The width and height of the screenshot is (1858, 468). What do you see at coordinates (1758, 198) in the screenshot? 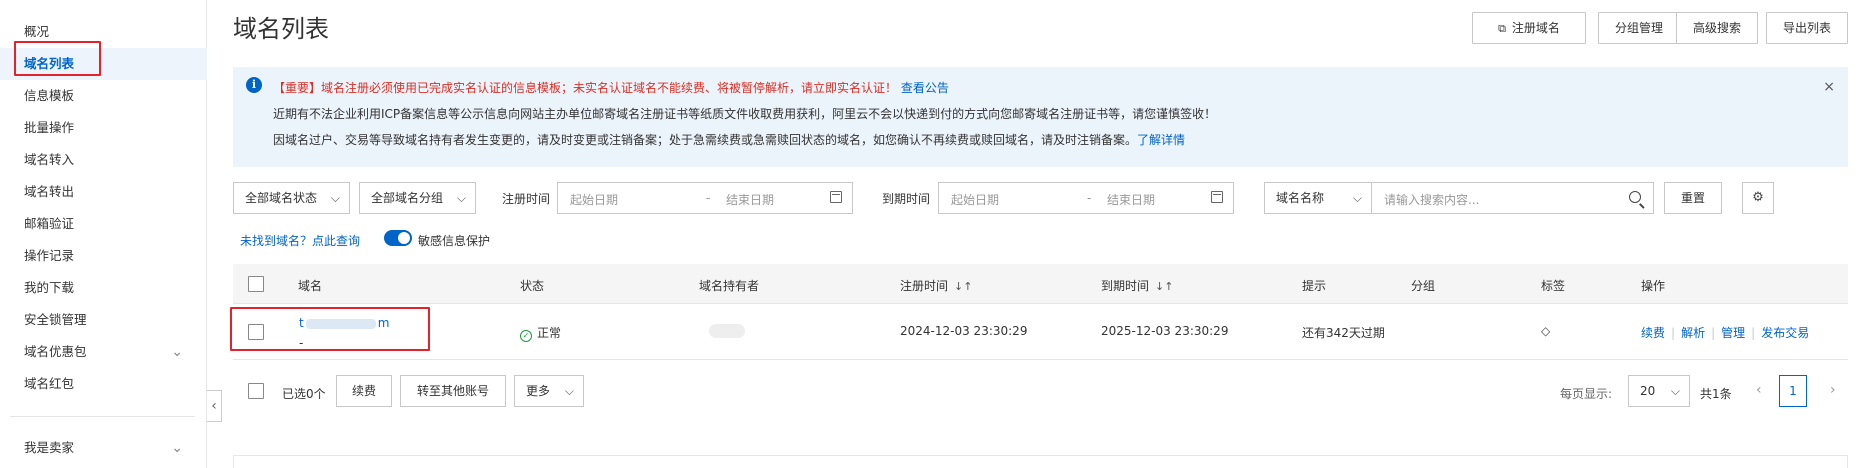
I see `settings-gear-icon: ⚙` at bounding box center [1758, 198].